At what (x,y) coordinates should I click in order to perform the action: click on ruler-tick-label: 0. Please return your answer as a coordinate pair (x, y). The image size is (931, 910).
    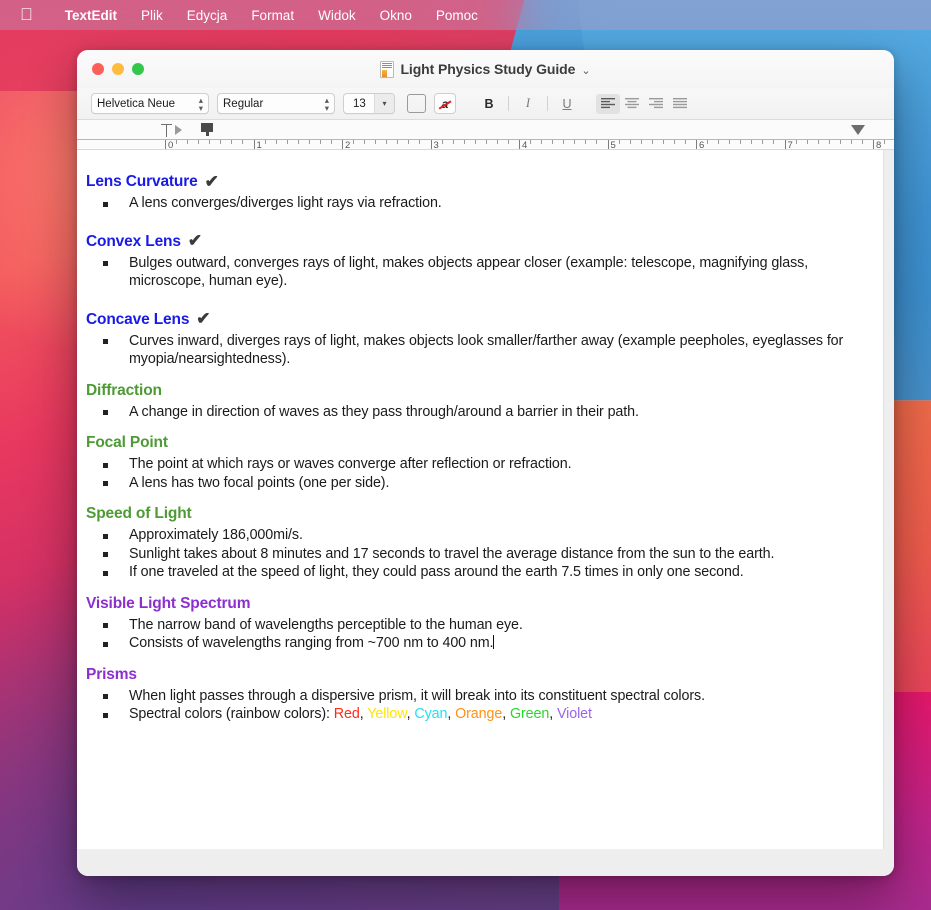
    Looking at the image, I should click on (171, 145).